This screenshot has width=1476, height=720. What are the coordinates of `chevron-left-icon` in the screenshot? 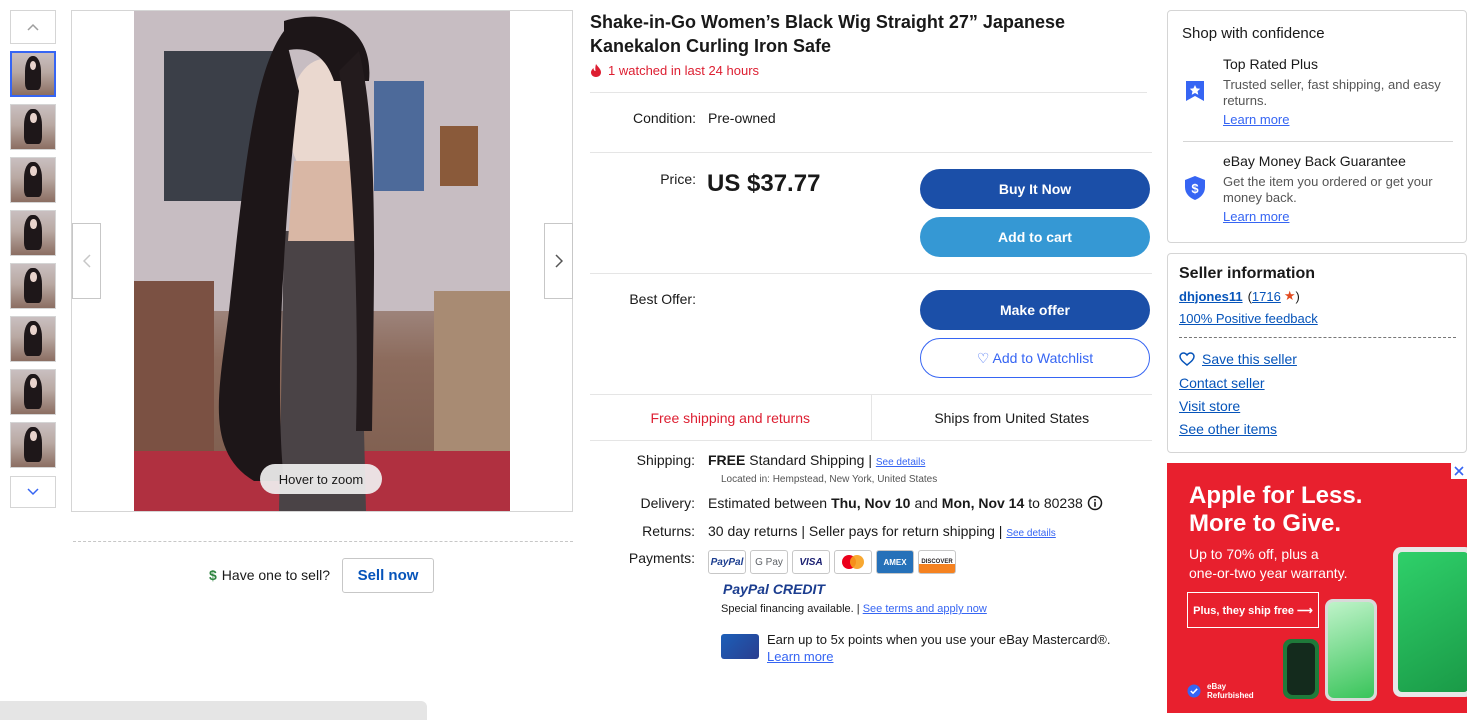 It's located at (86, 261).